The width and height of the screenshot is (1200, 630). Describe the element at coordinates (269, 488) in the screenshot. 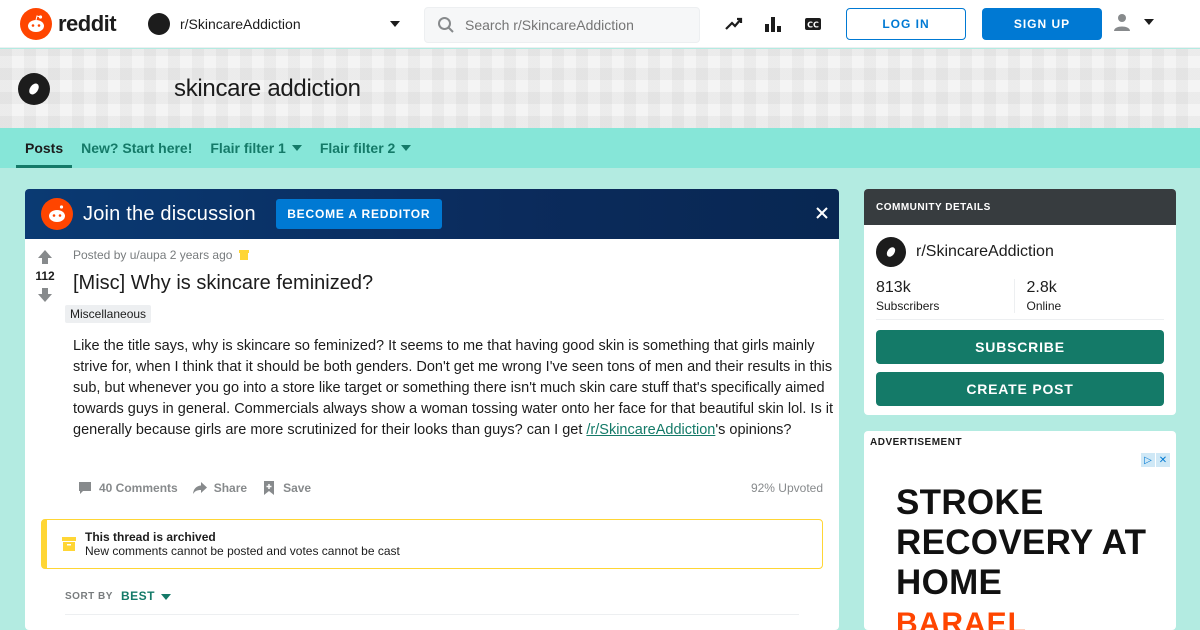

I see `bookmark-add-icon` at that location.